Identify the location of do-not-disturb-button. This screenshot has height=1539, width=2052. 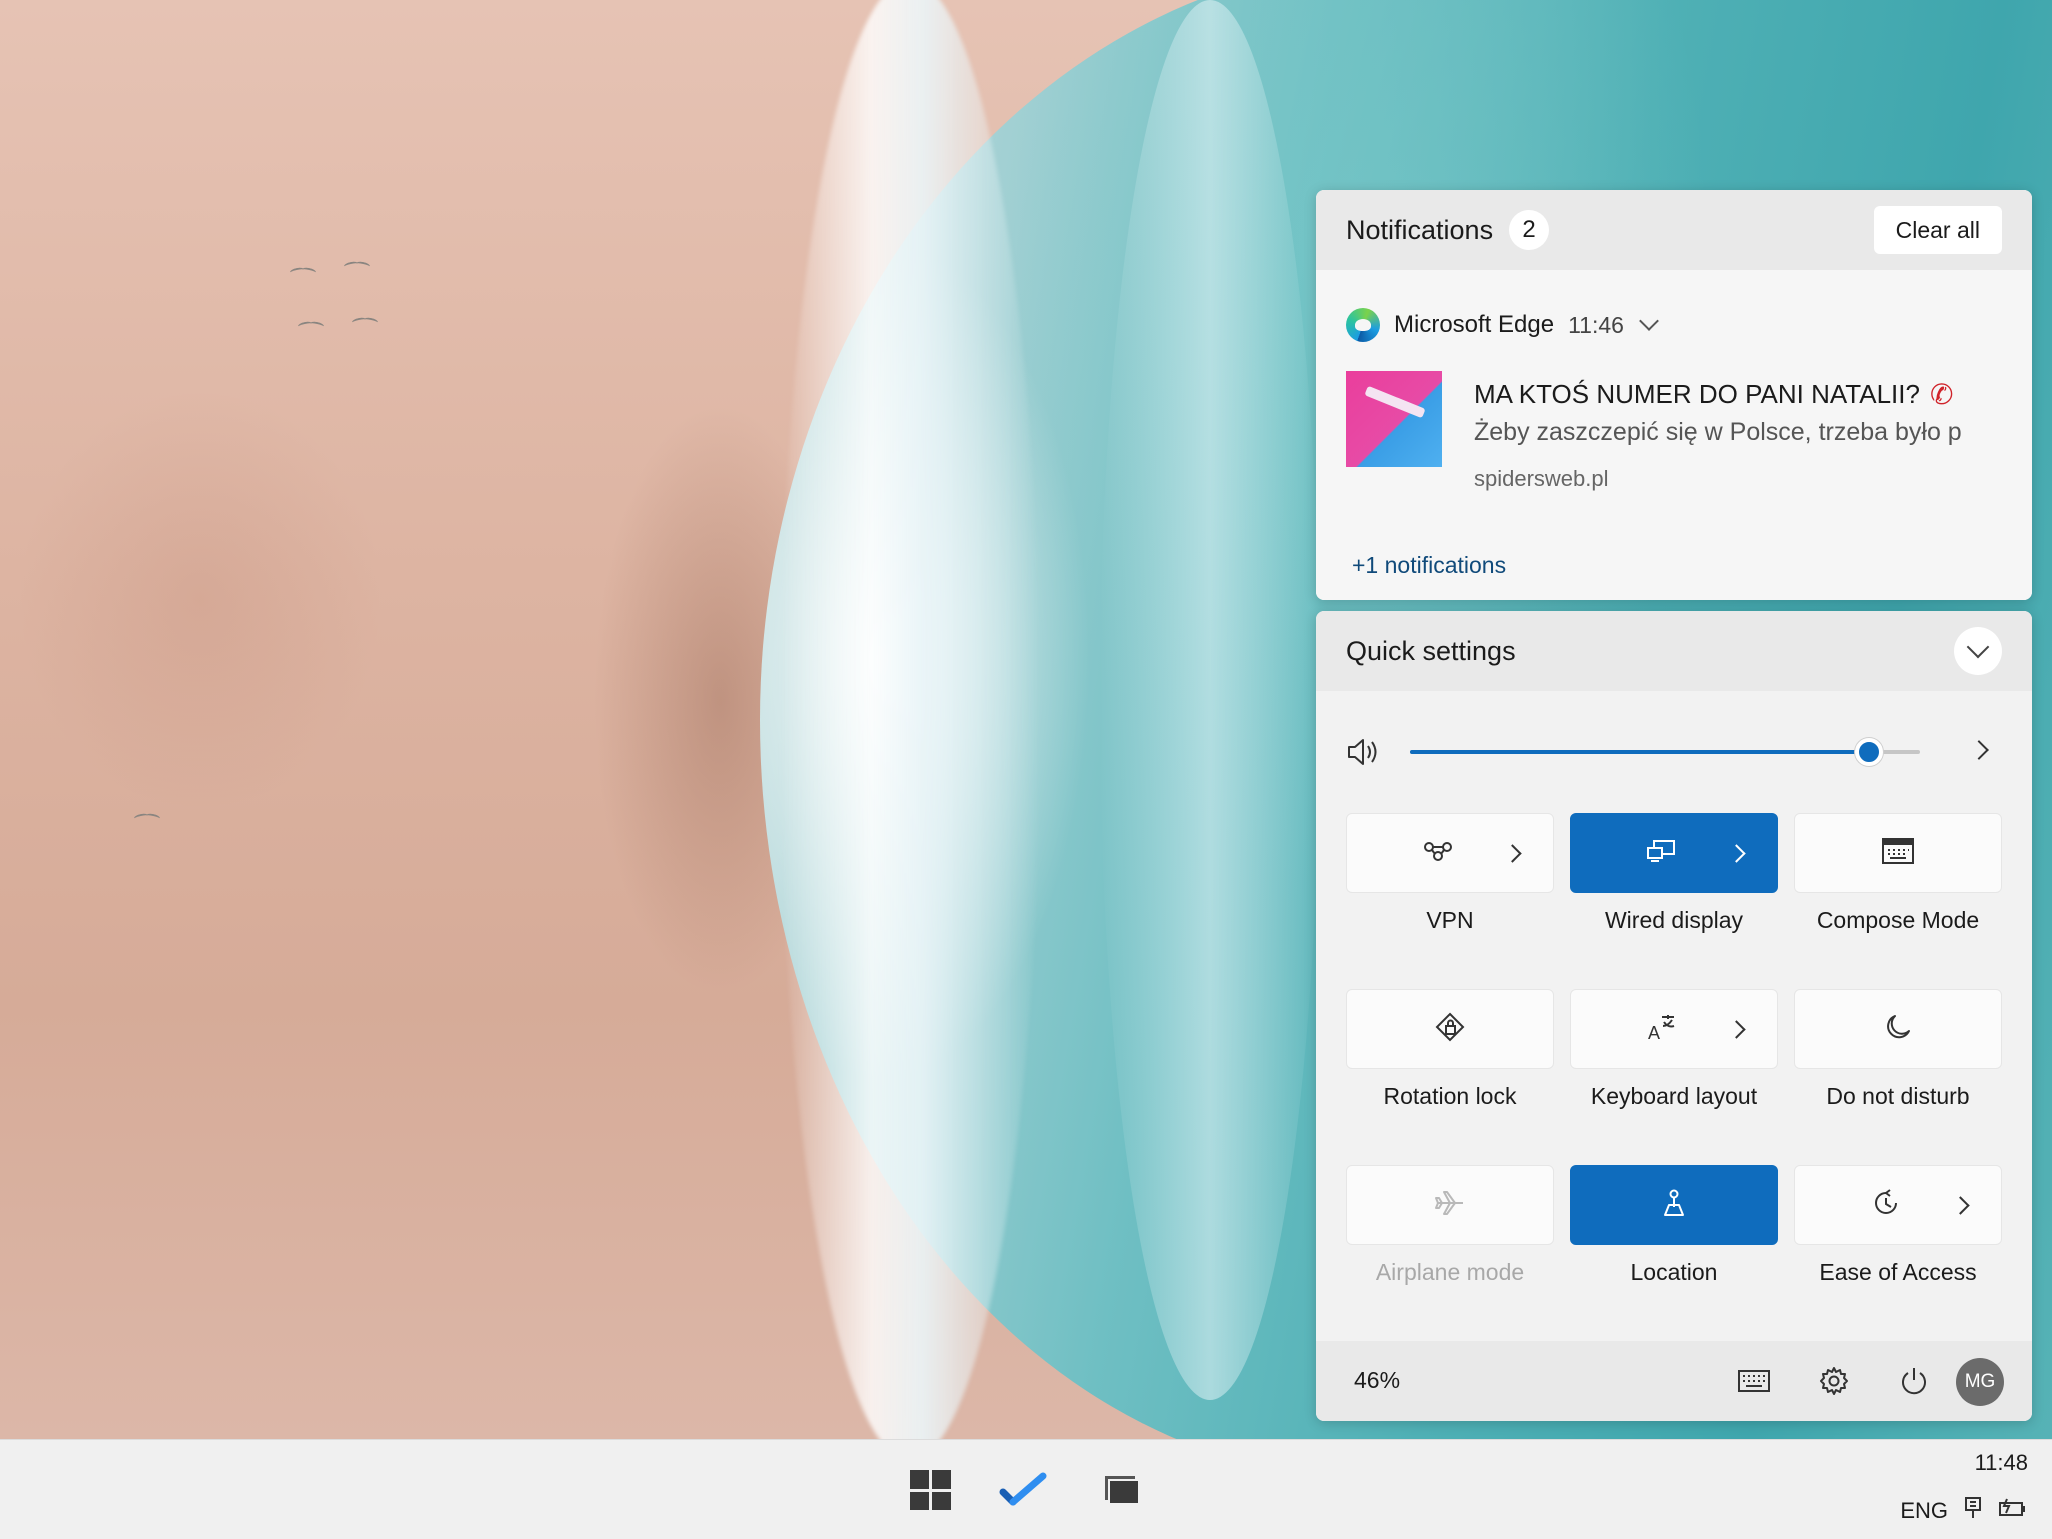
(1898, 1029).